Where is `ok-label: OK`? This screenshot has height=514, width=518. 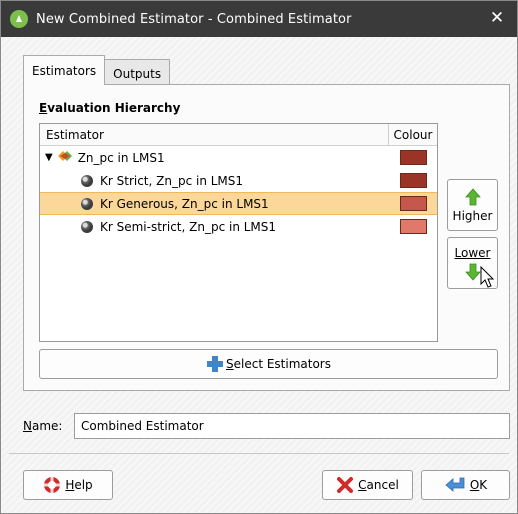
ok-label: OK is located at coordinates (478, 485).